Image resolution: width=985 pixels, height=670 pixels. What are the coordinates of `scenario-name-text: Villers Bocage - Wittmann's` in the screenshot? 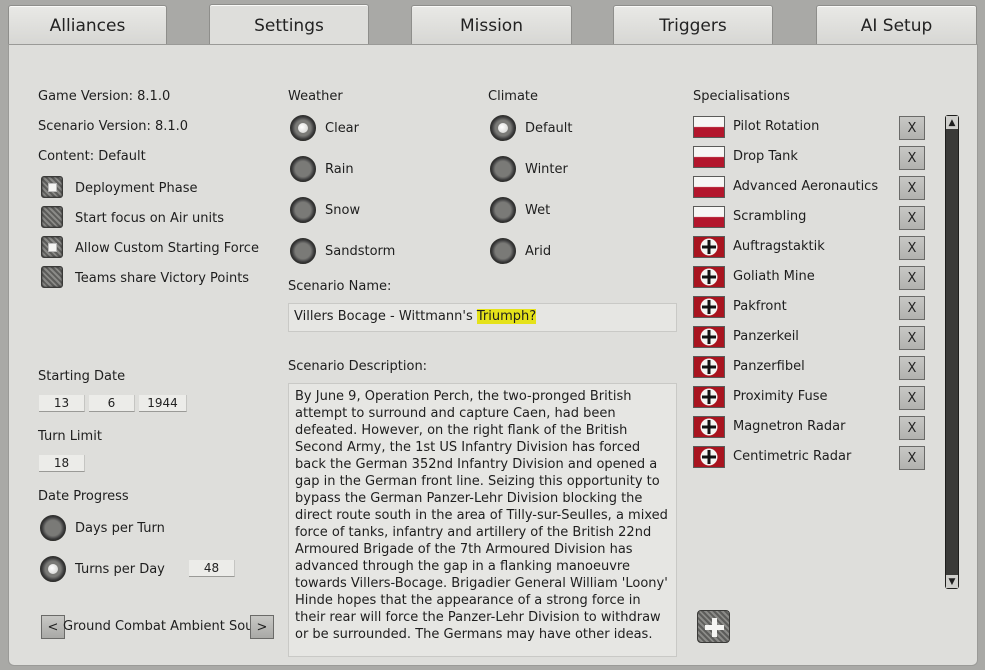 It's located at (385, 316).